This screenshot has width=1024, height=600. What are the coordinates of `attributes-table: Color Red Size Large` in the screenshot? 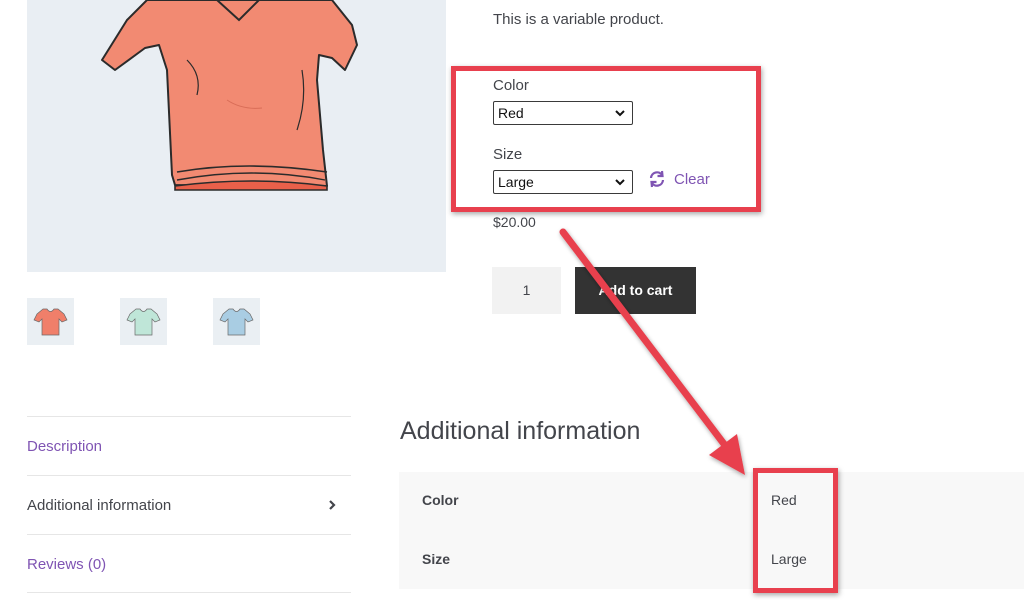 It's located at (711, 530).